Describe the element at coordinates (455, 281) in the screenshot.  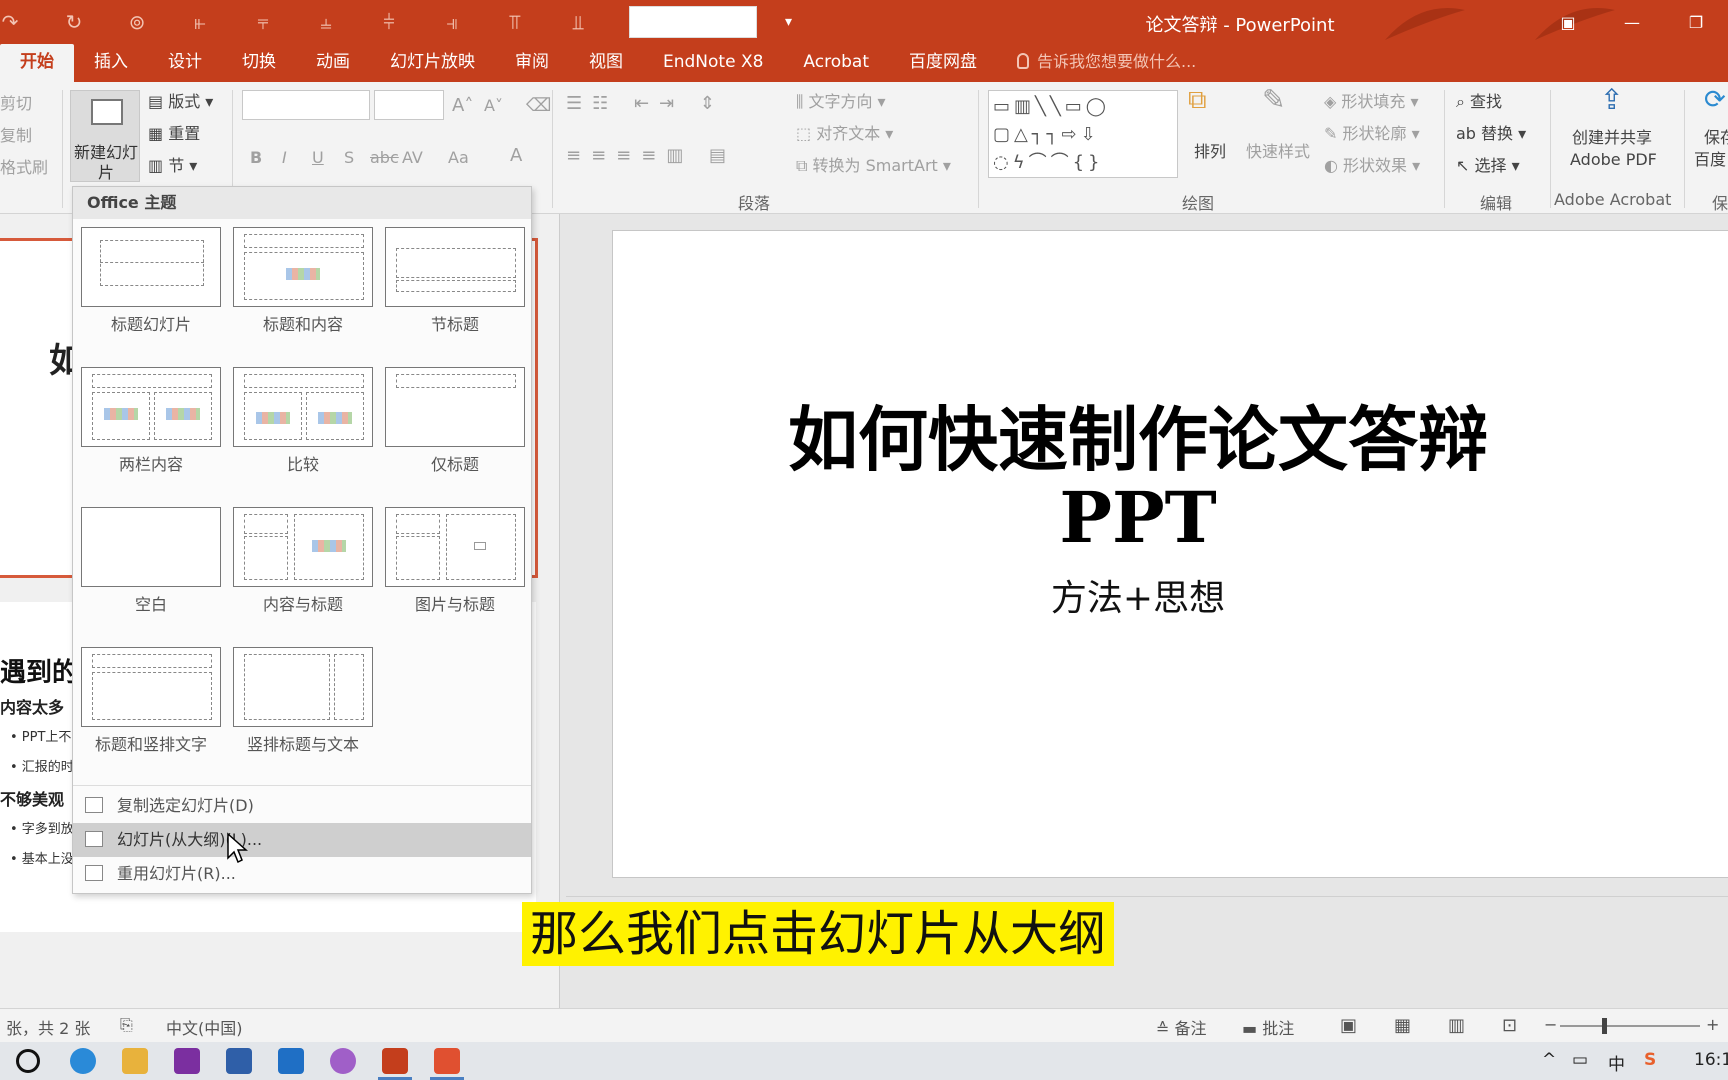
I see `layout-section-header: 节标题` at that location.